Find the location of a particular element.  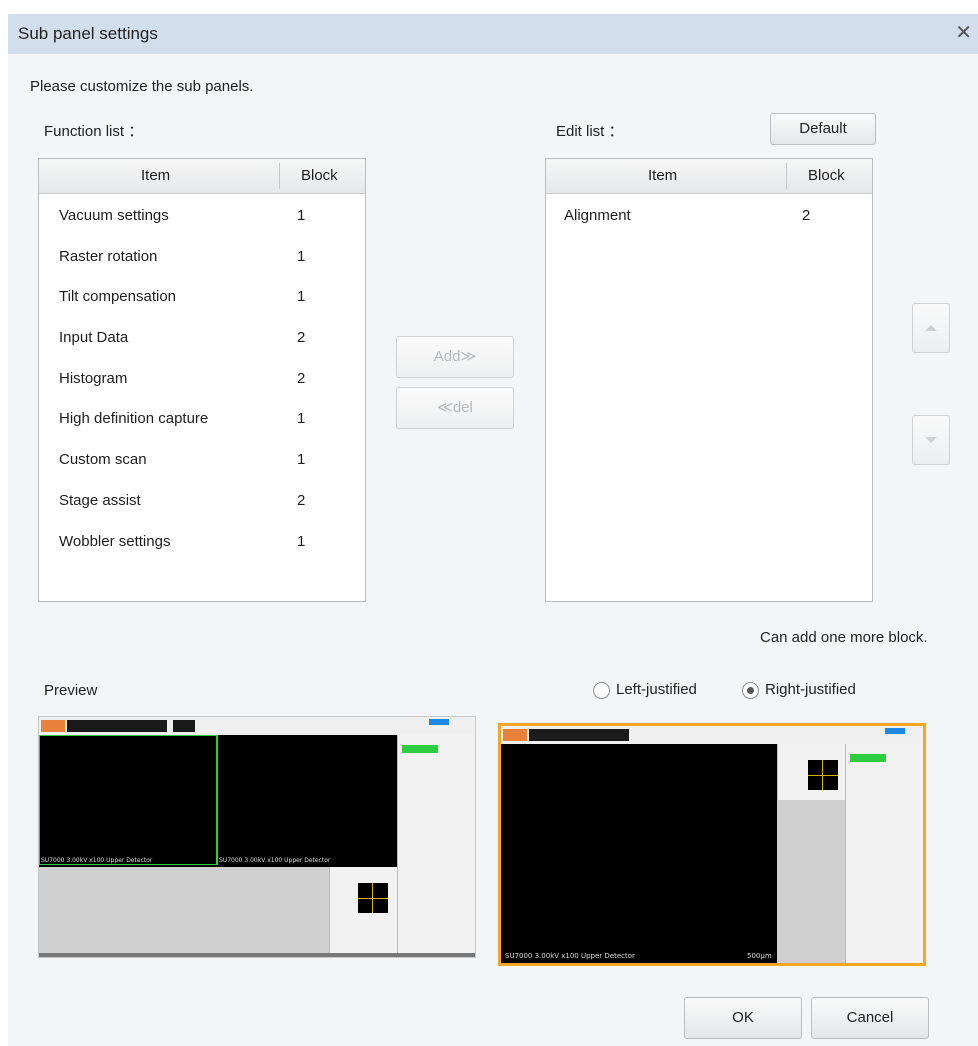

right-justified-preview: SU7000 3.00kV x100 Upper Detector 500µm is located at coordinates (712, 844).